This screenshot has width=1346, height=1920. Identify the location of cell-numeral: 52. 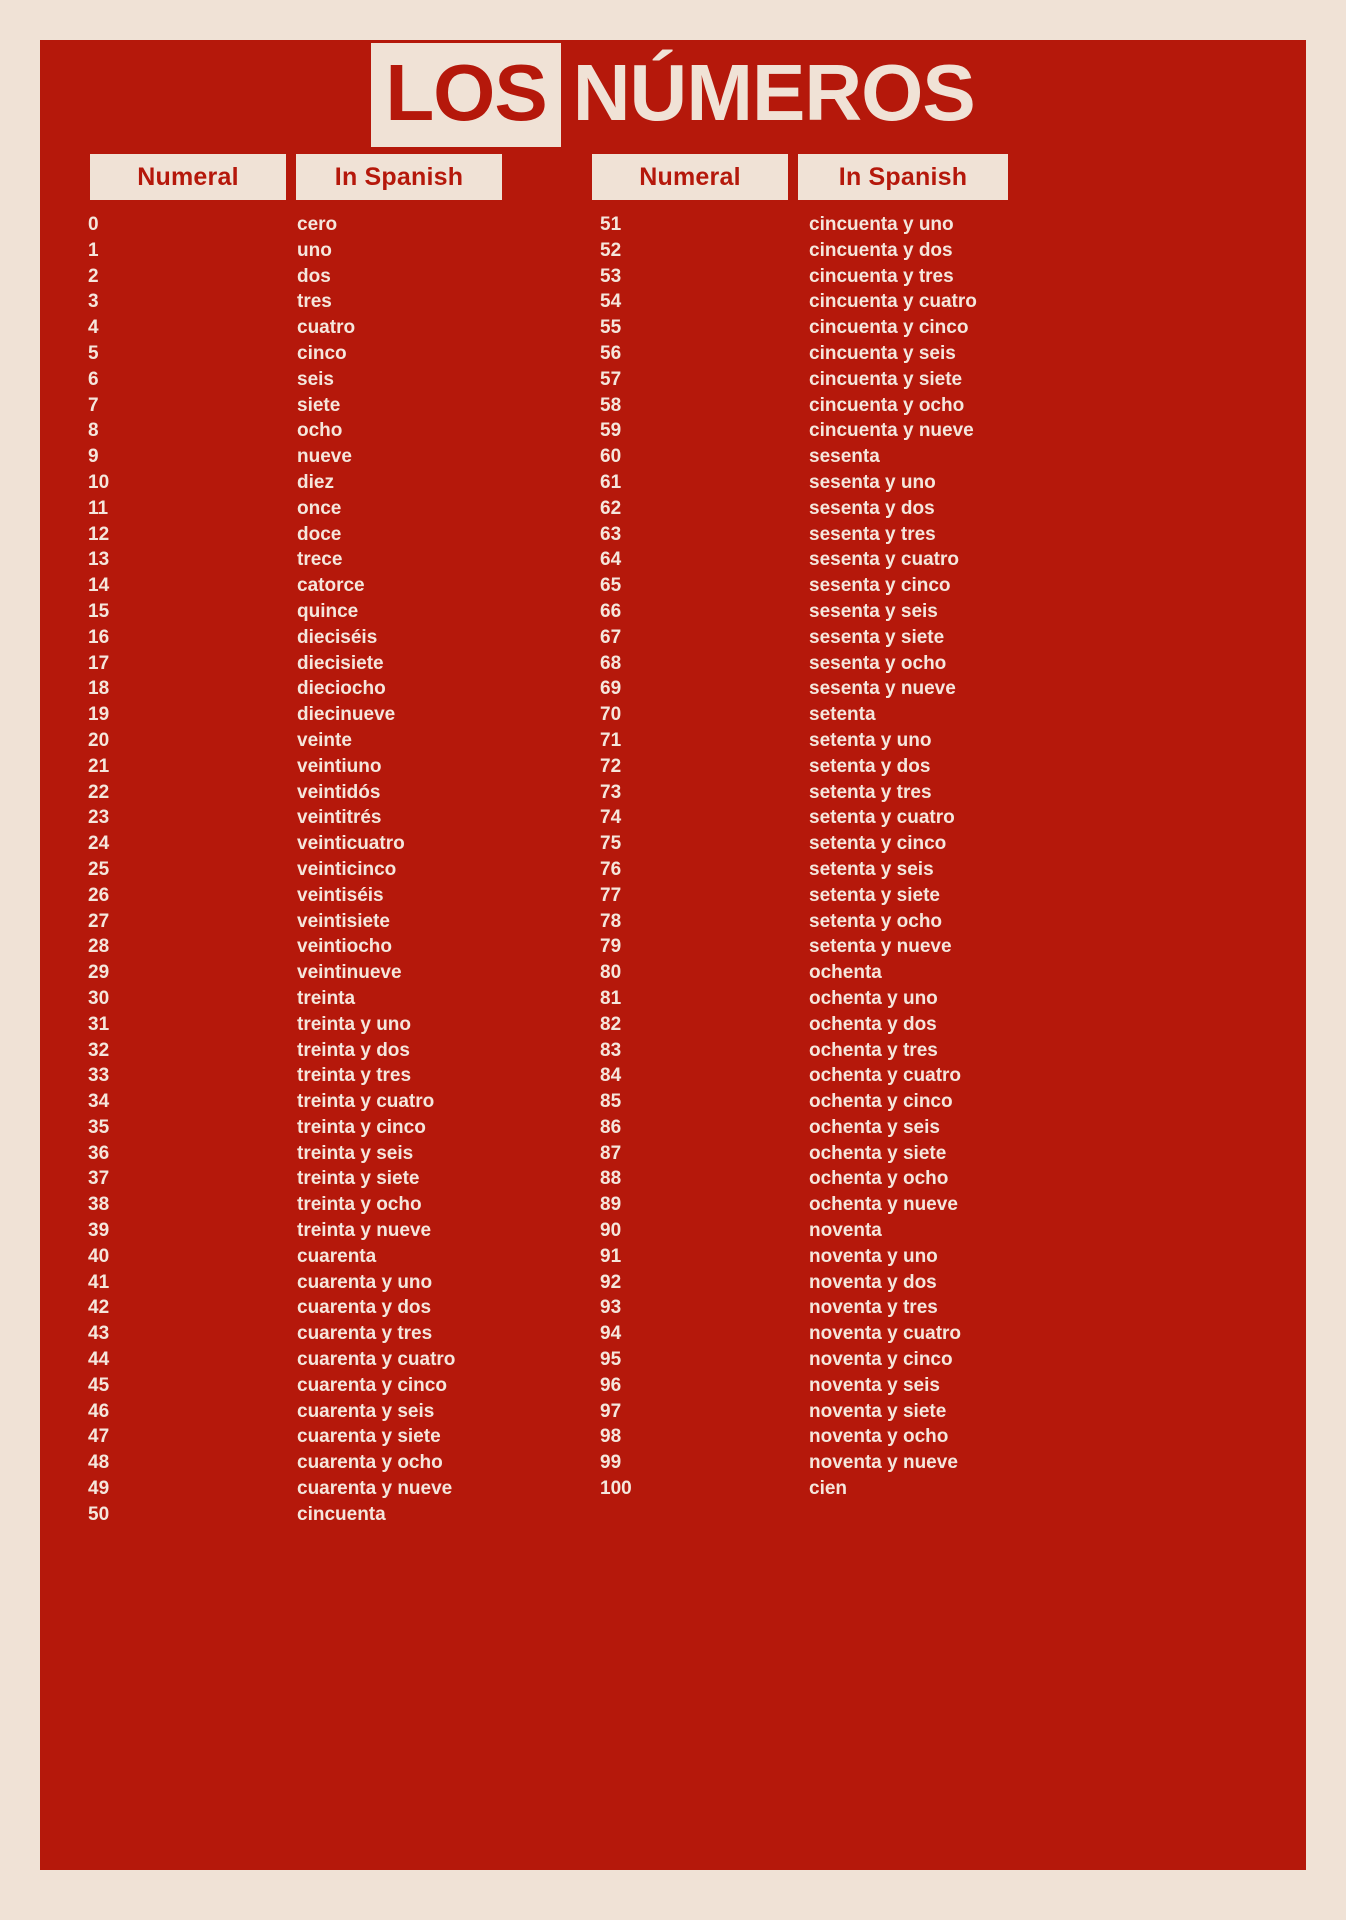
(611, 250).